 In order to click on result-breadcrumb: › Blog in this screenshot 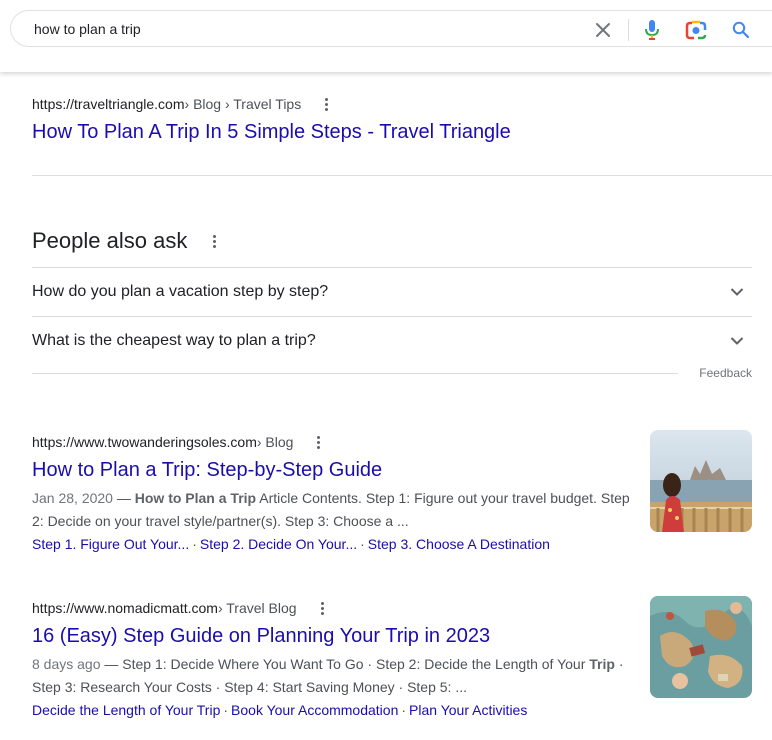, I will do `click(275, 442)`.